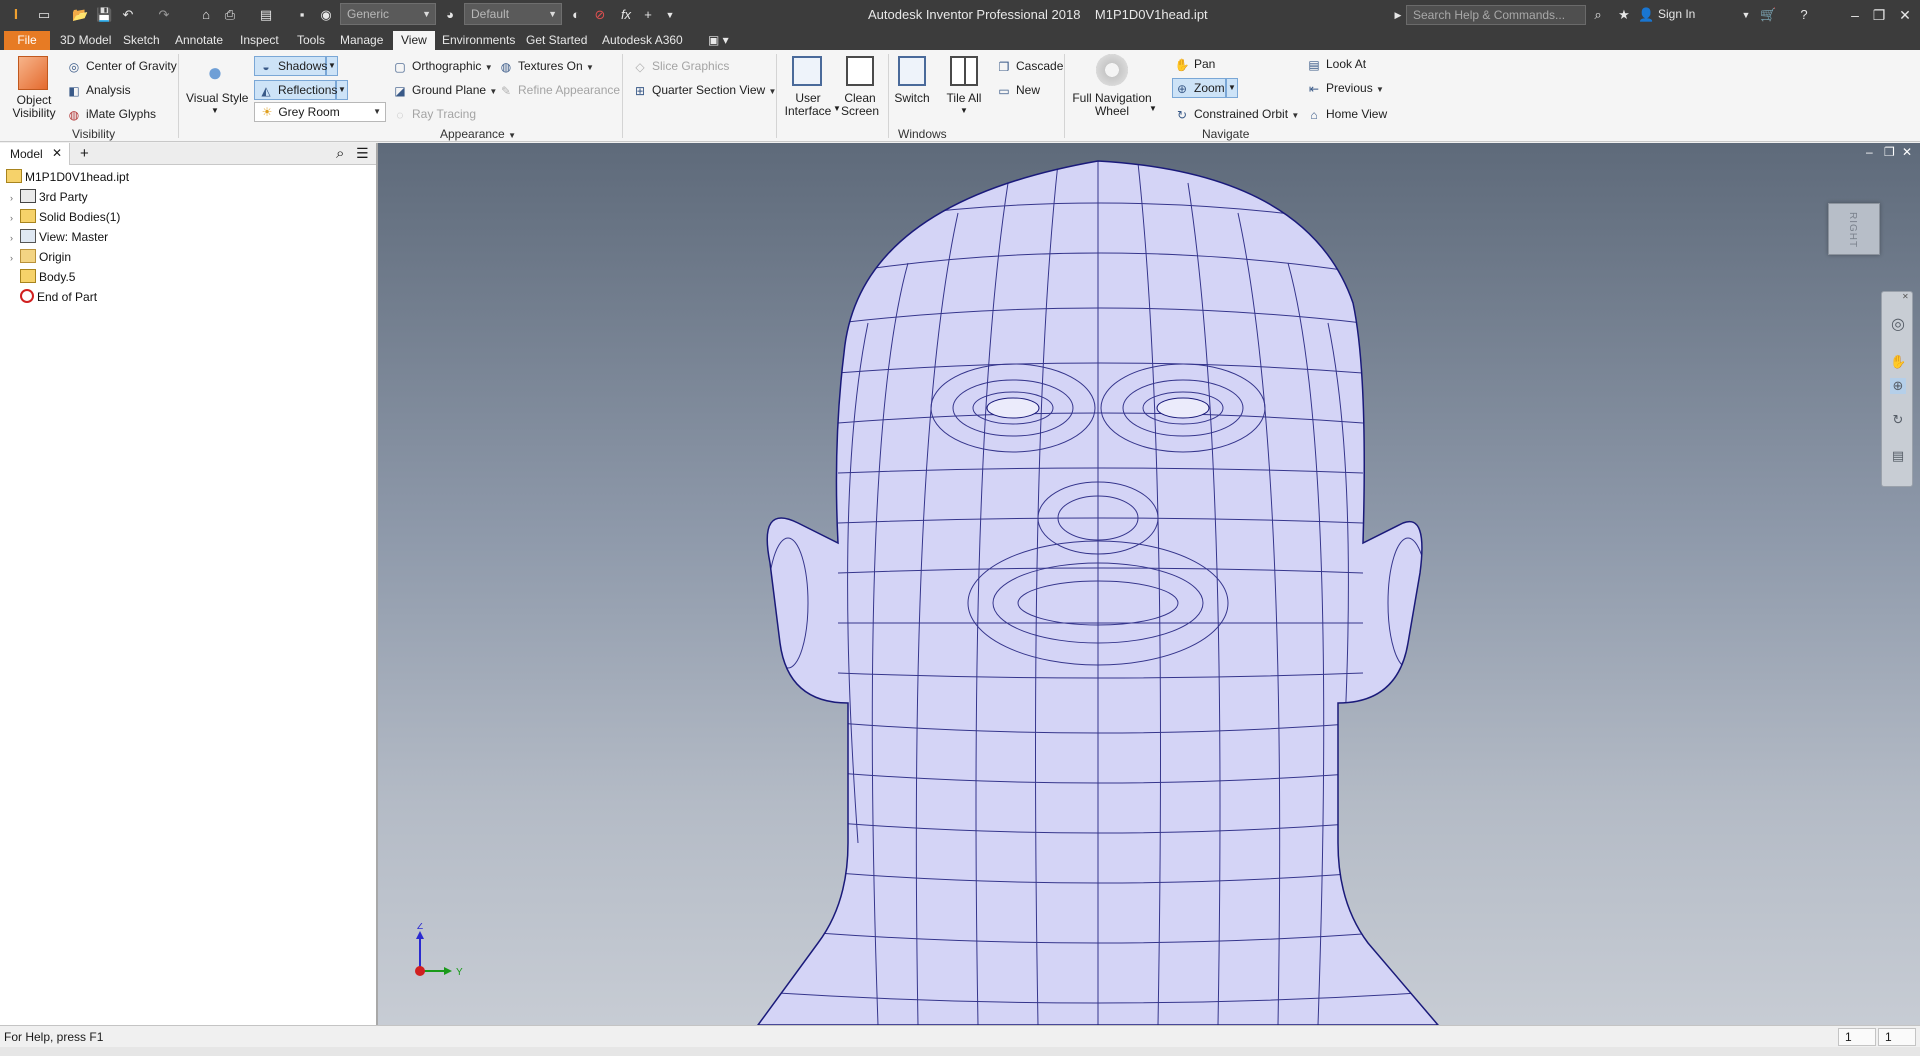  Describe the element at coordinates (27, 40) in the screenshot. I see `tab-file: File` at that location.